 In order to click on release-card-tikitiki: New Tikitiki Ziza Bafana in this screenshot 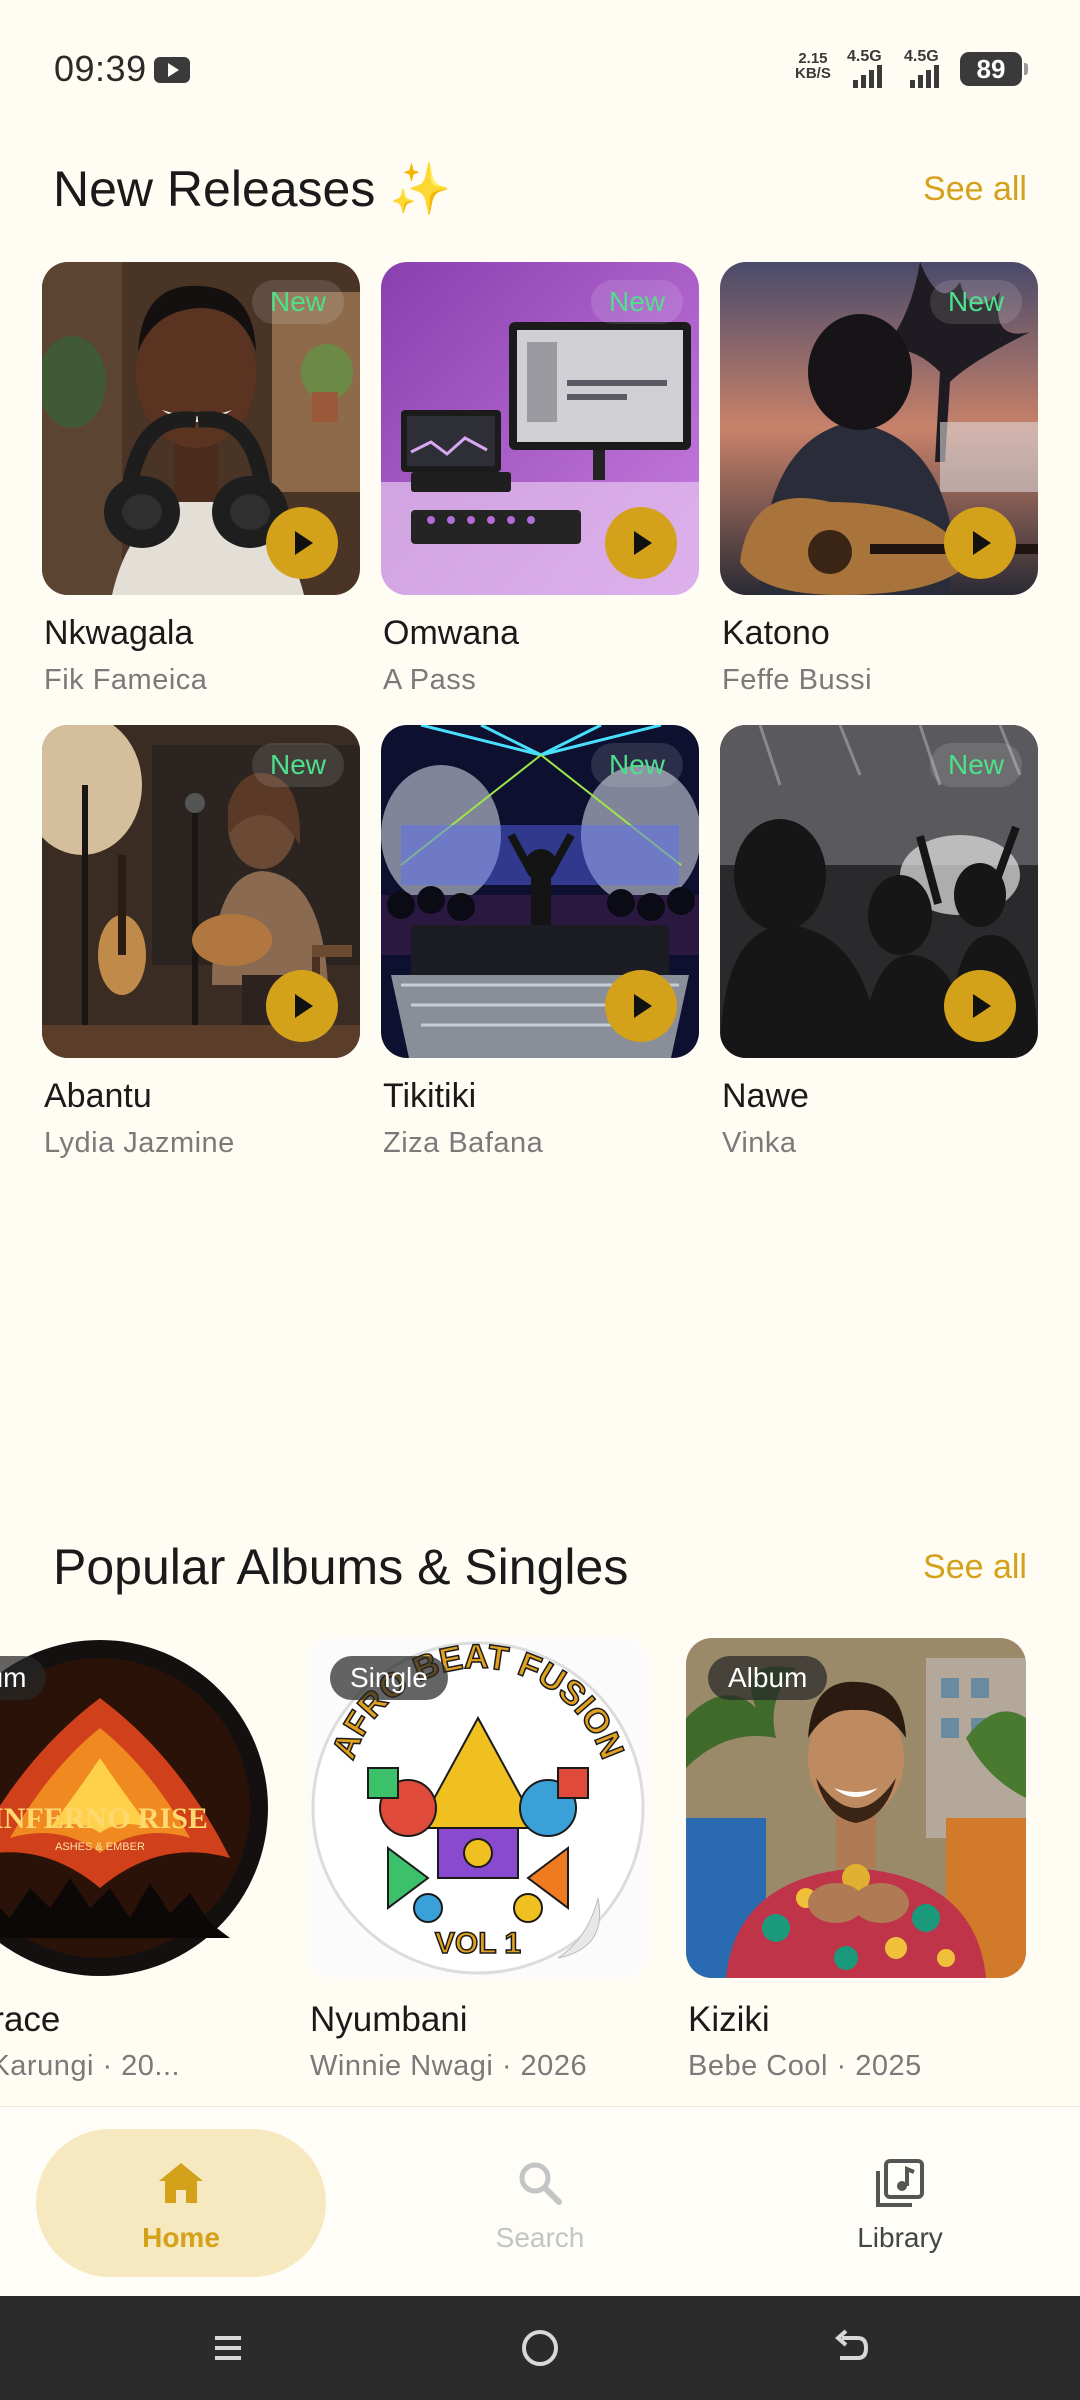, I will do `click(540, 942)`.